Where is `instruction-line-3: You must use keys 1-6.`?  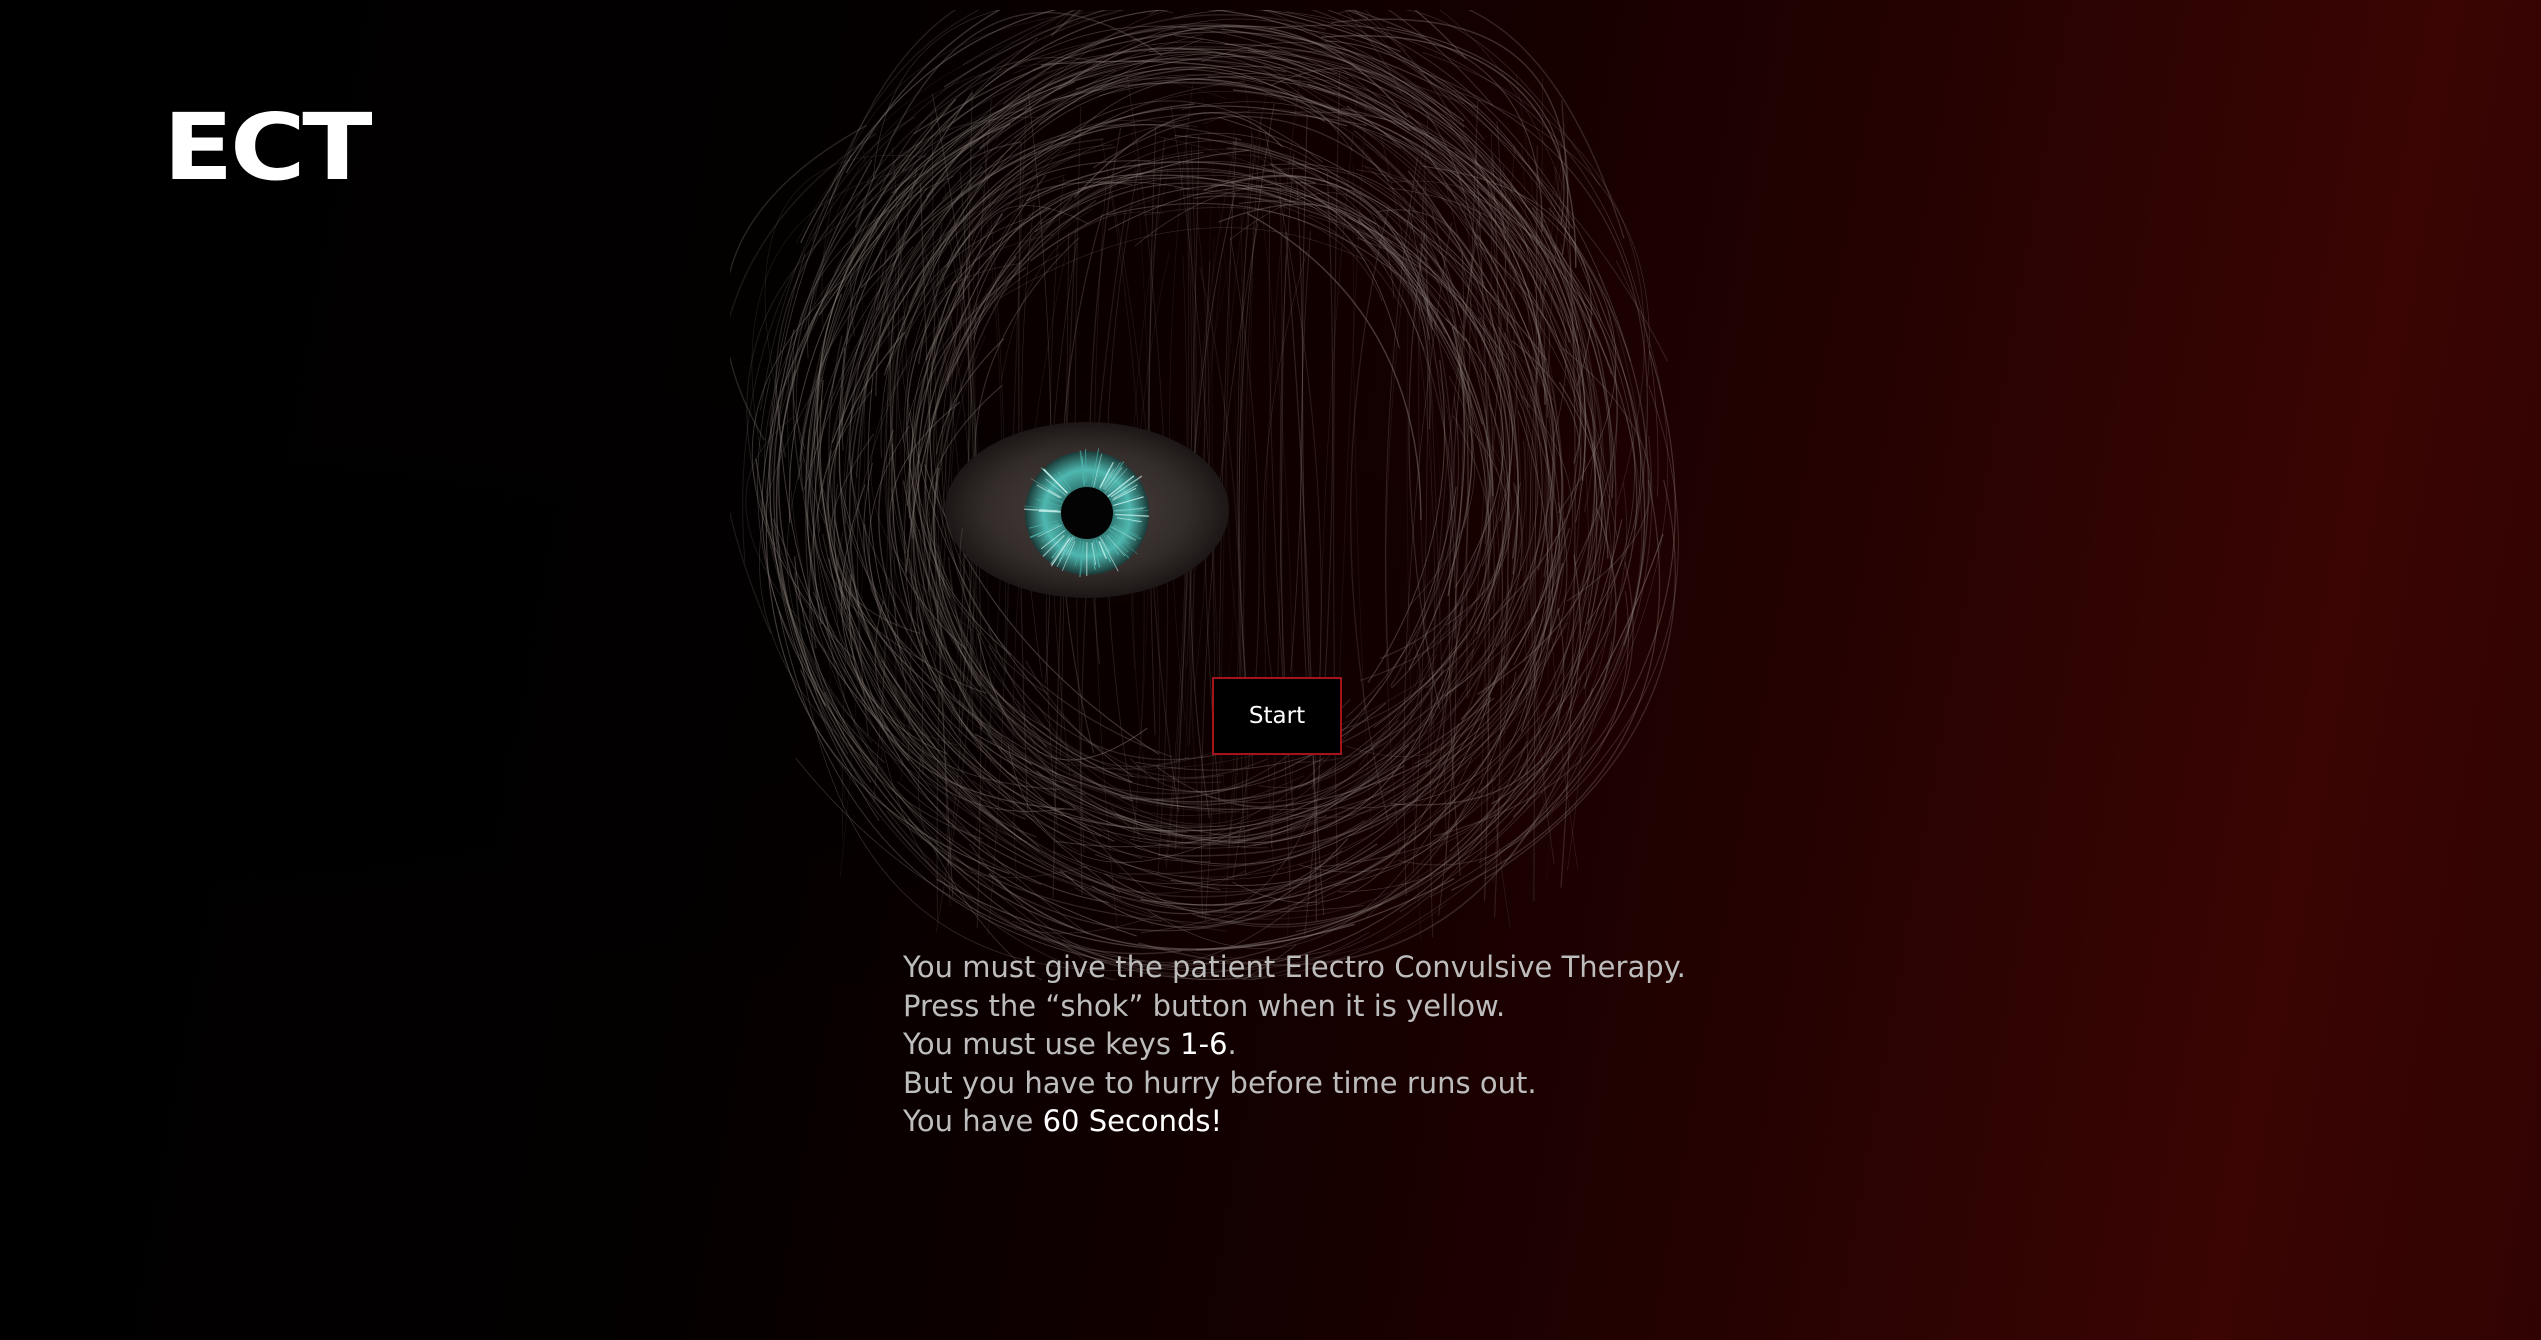 instruction-line-3: You must use keys 1-6. is located at coordinates (1353, 1044).